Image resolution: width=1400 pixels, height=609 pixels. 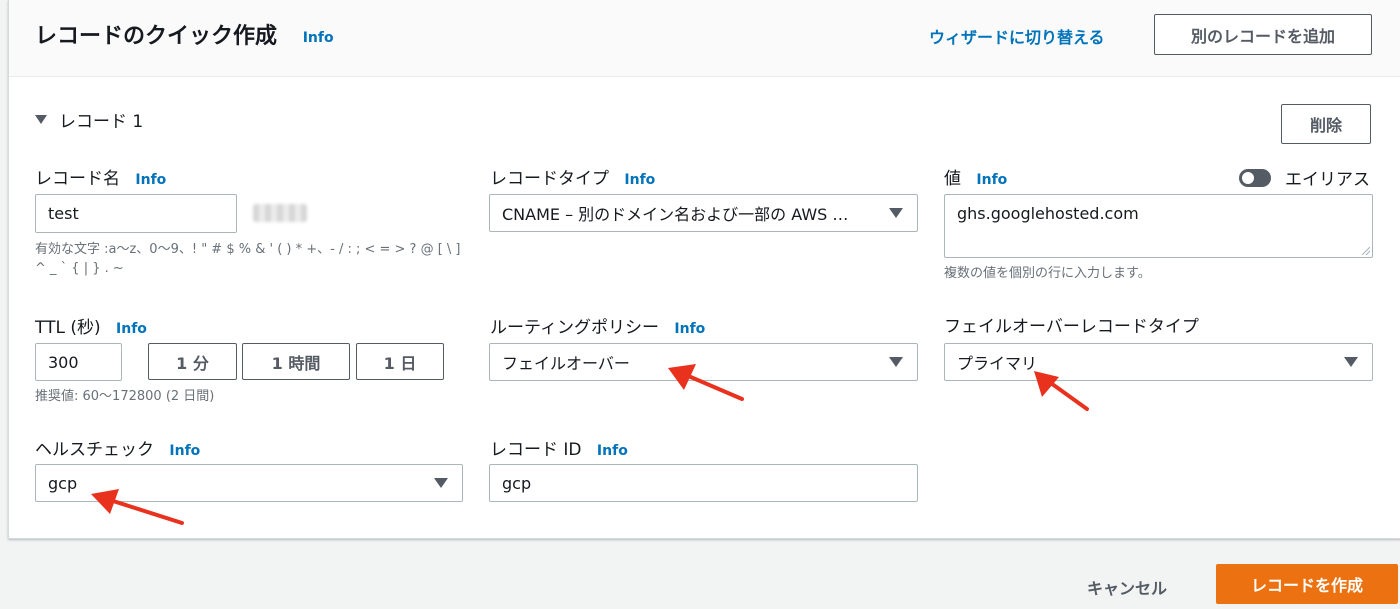 I want to click on cancel-button: キャンセル, so click(x=1127, y=587).